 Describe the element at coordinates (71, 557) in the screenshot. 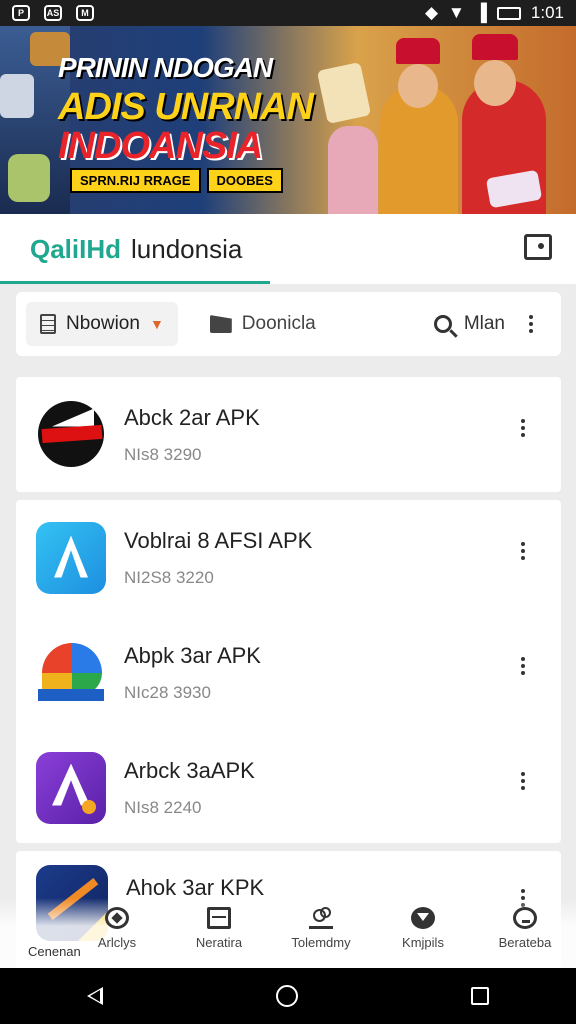

I see `blue-a-logo-icon` at that location.